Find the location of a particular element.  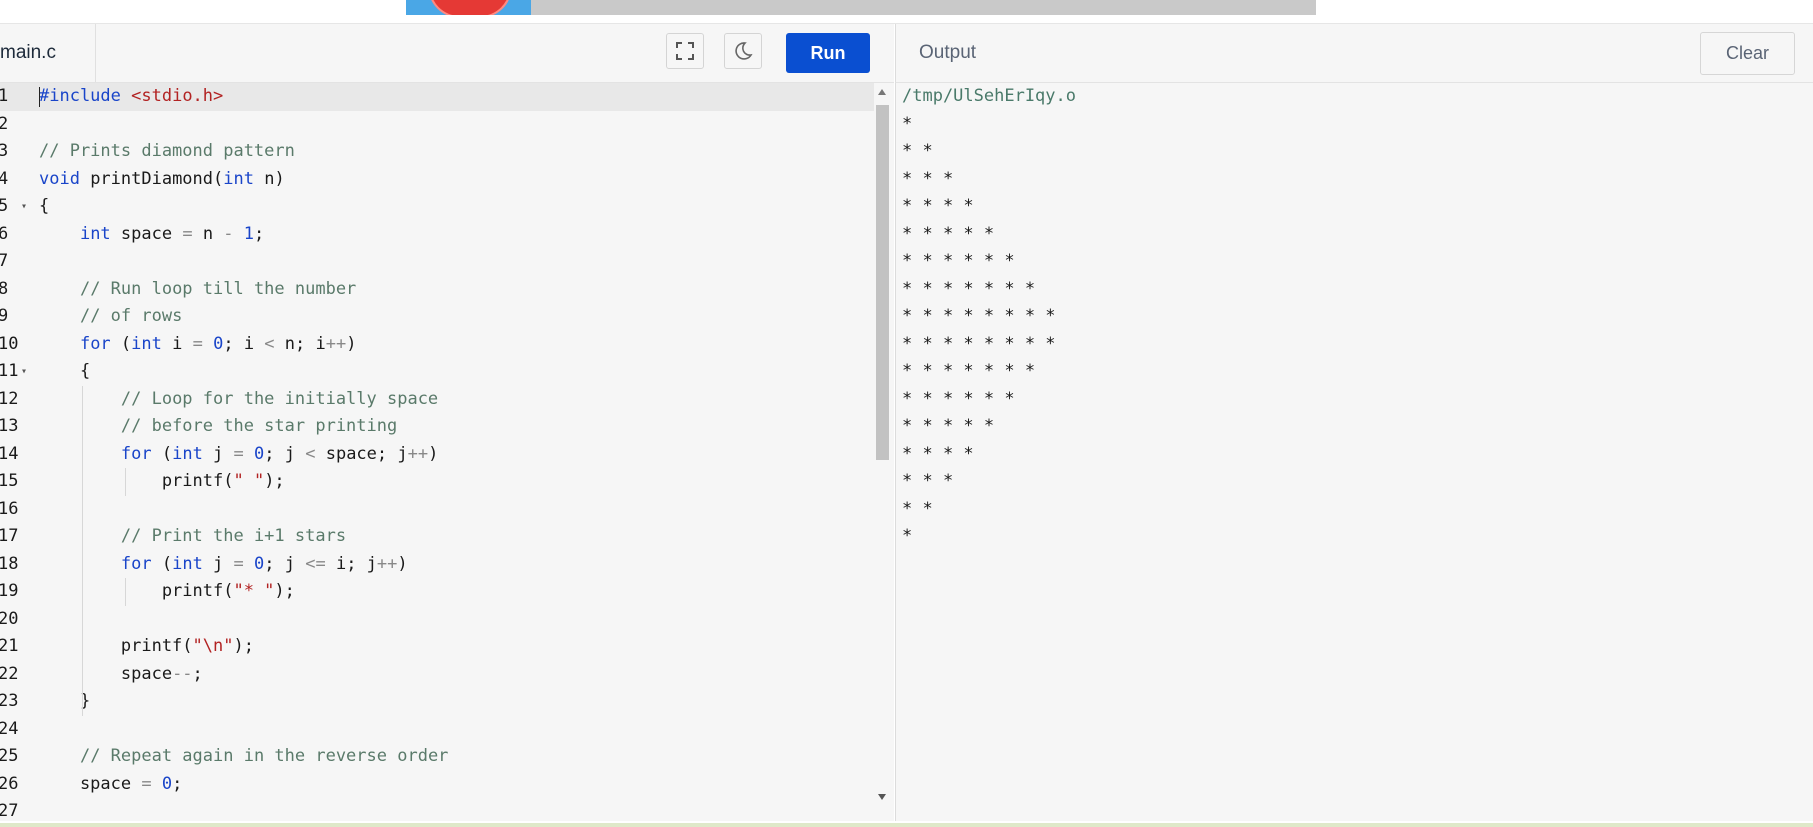

code-line: 1 #include <stdio.h> is located at coordinates (437, 97).